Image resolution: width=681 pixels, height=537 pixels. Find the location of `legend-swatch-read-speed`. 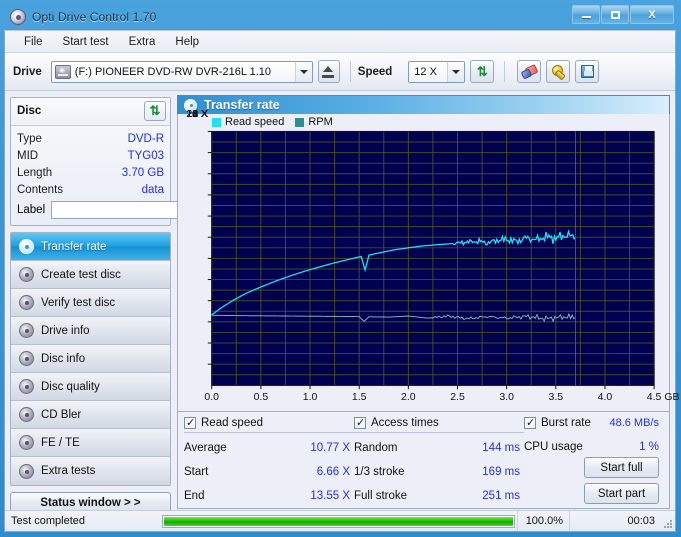

legend-swatch-read-speed is located at coordinates (216, 122).